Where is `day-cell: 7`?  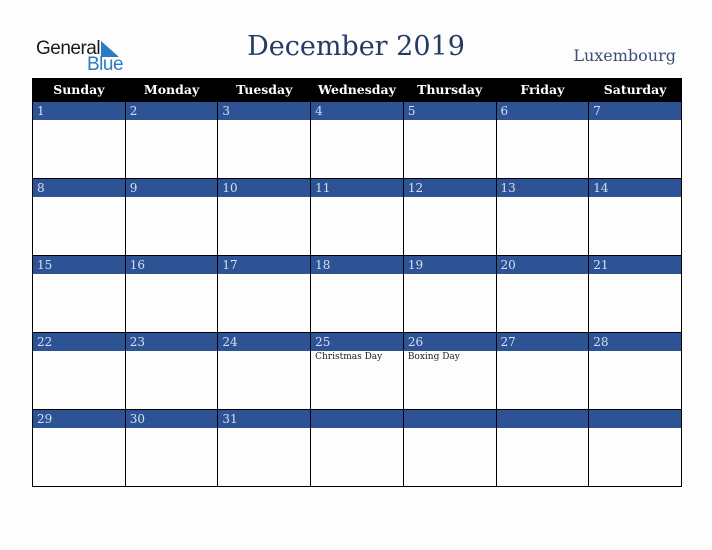 day-cell: 7 is located at coordinates (635, 140).